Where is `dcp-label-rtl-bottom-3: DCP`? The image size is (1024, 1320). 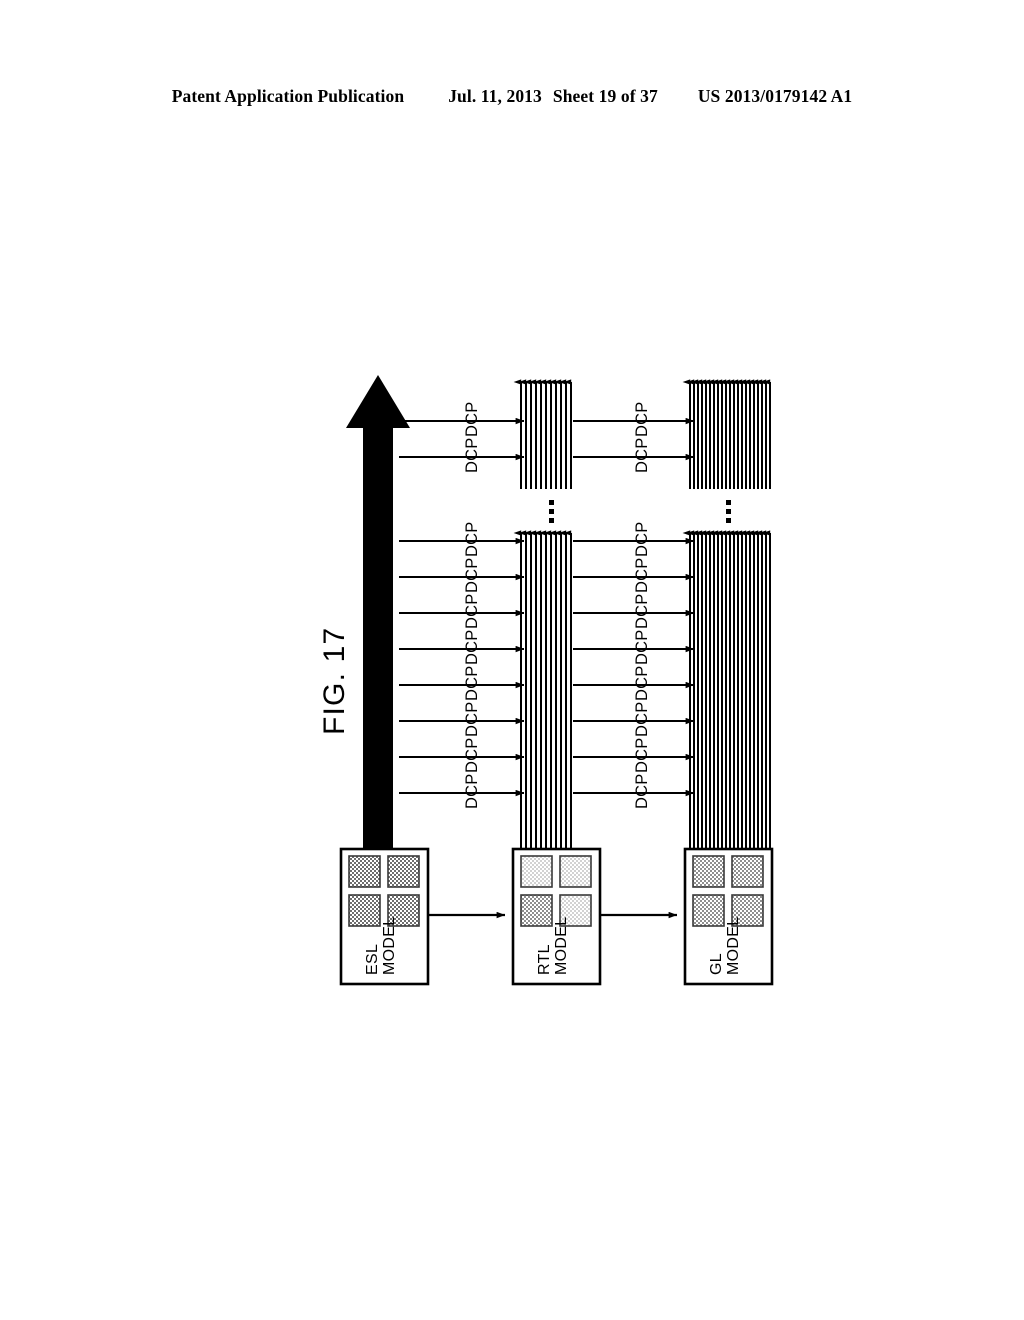
dcp-label-rtl-bottom-3: DCP is located at coordinates (472, 611).